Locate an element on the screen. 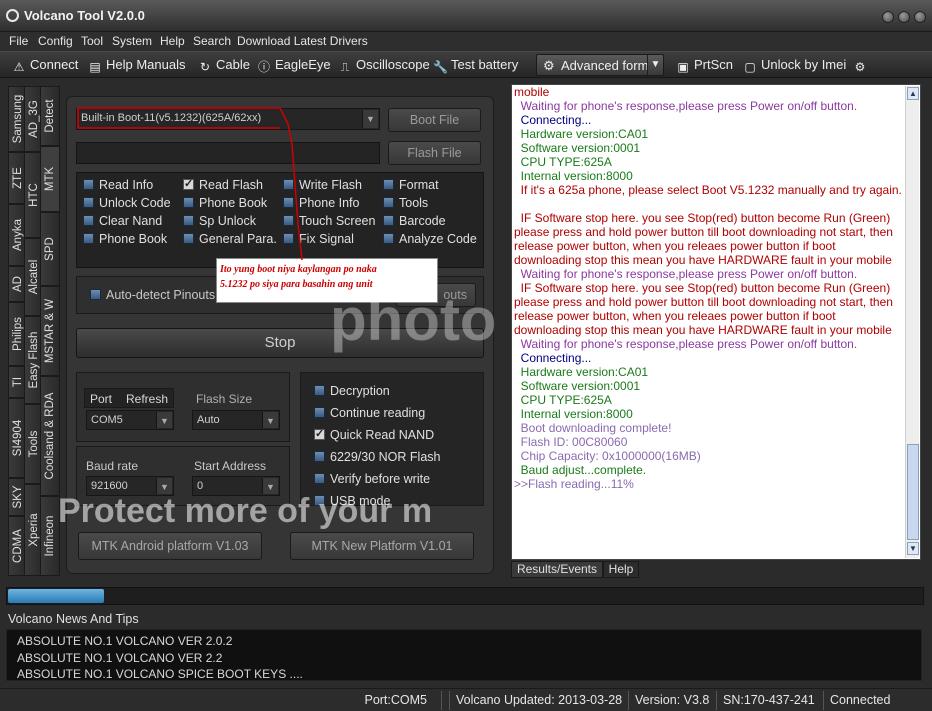 This screenshot has width=932, height=711. news-item: ABSOLUTE NO.1 VOLCANO VER 2.2 is located at coordinates (120, 658).